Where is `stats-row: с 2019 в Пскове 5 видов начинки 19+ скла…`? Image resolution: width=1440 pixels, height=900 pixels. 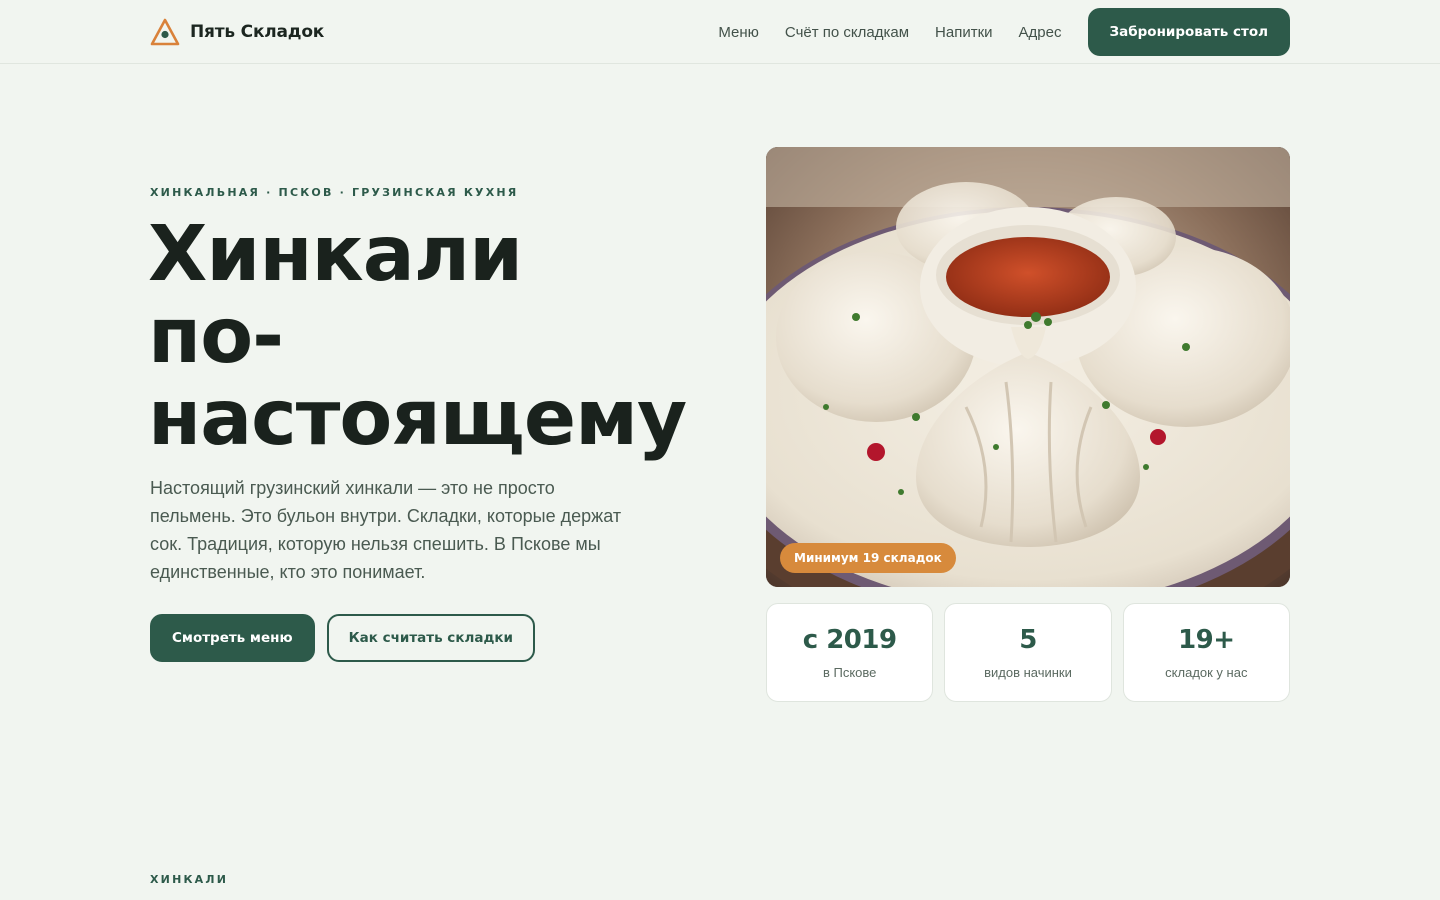 stats-row: с 2019 в Пскове 5 видов начинки 19+ скла… is located at coordinates (1028, 652).